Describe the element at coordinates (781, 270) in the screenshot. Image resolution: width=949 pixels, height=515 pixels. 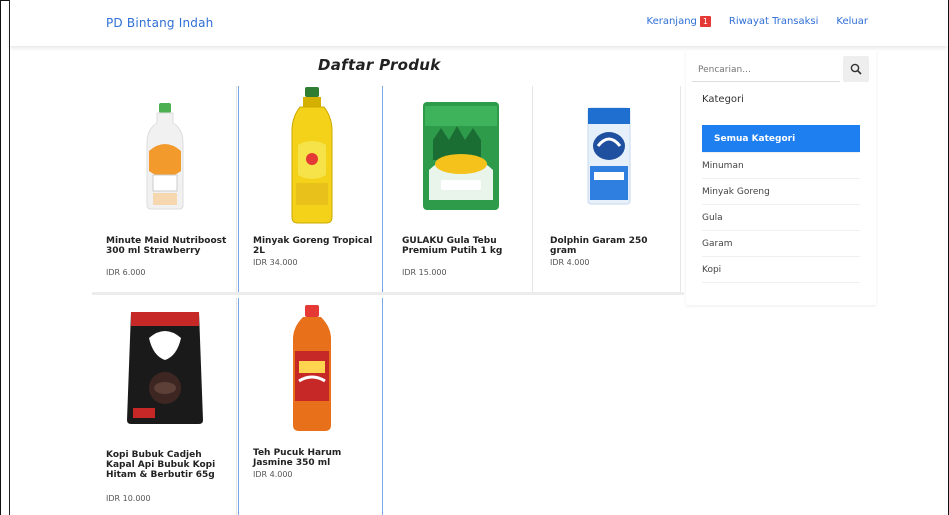
I see `category-item-kopi: Kopi` at that location.